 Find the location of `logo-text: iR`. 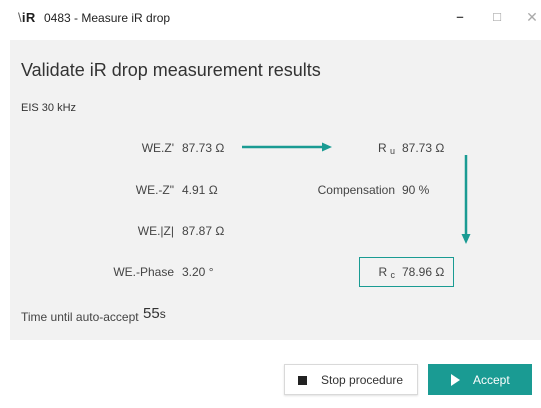

logo-text: iR is located at coordinates (28, 17).